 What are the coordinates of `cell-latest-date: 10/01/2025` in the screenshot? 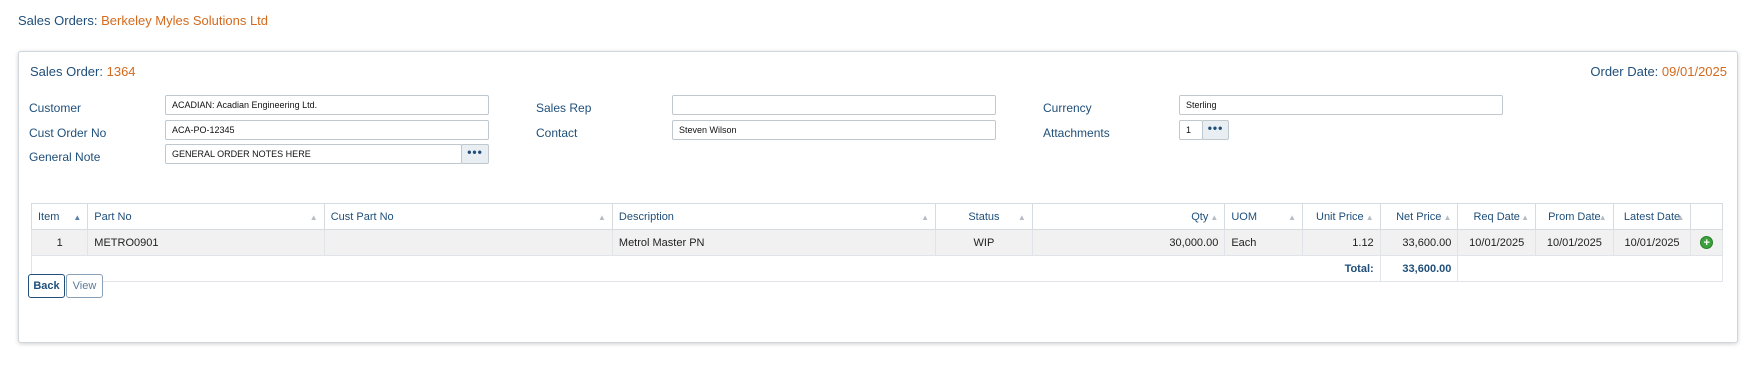 It's located at (1652, 242).